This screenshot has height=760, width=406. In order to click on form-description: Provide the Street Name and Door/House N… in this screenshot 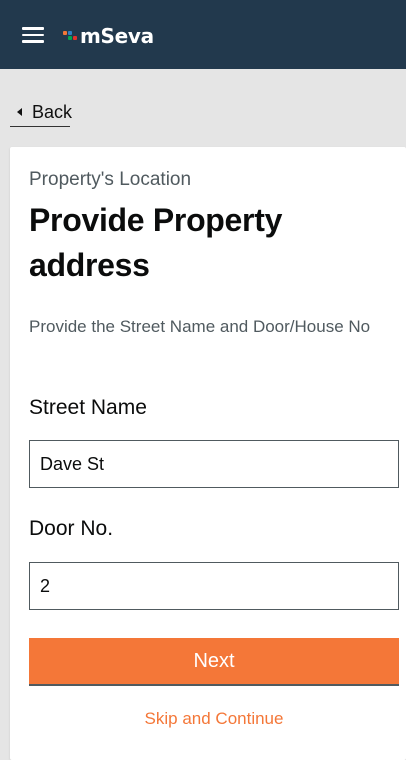, I will do `click(200, 326)`.